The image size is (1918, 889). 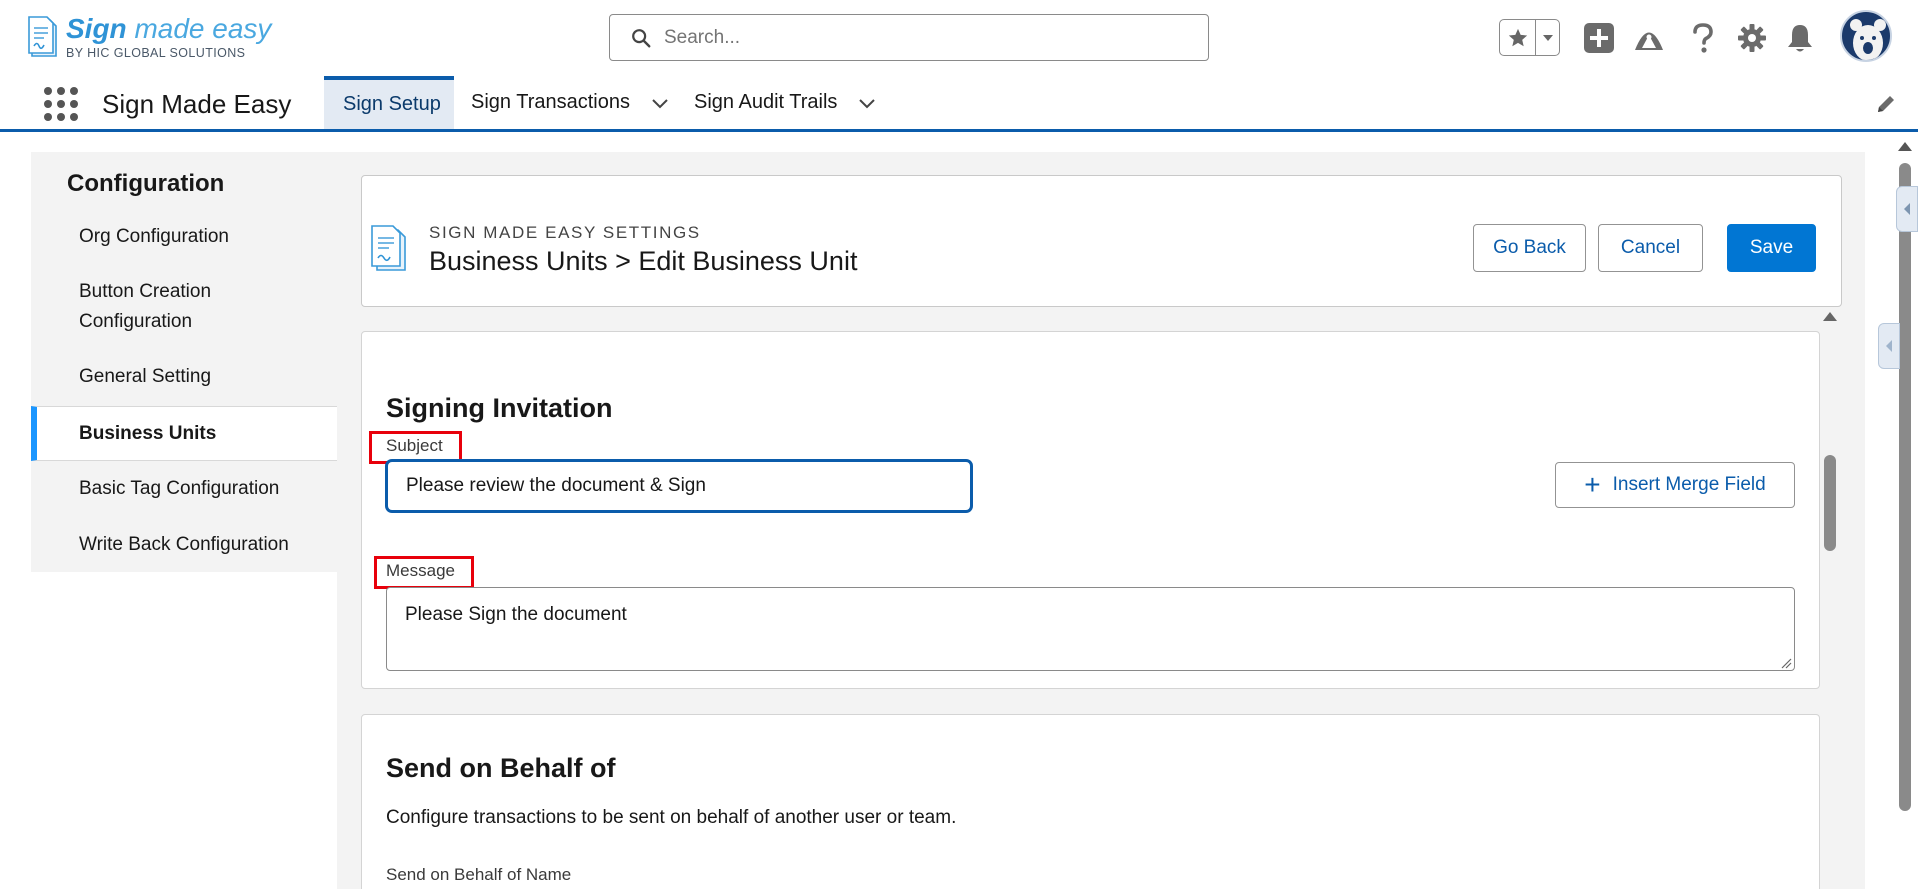 What do you see at coordinates (42, 36) in the screenshot?
I see `document-logo-icon` at bounding box center [42, 36].